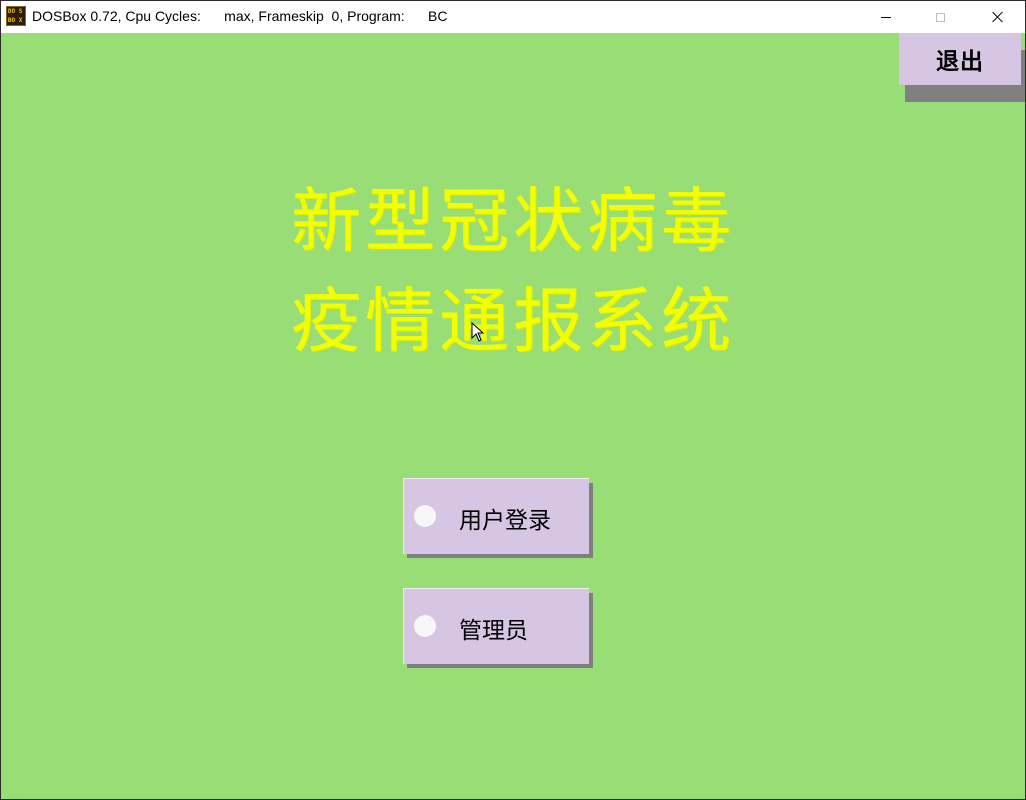  I want to click on icon-text-3: BO, so click(11, 20).